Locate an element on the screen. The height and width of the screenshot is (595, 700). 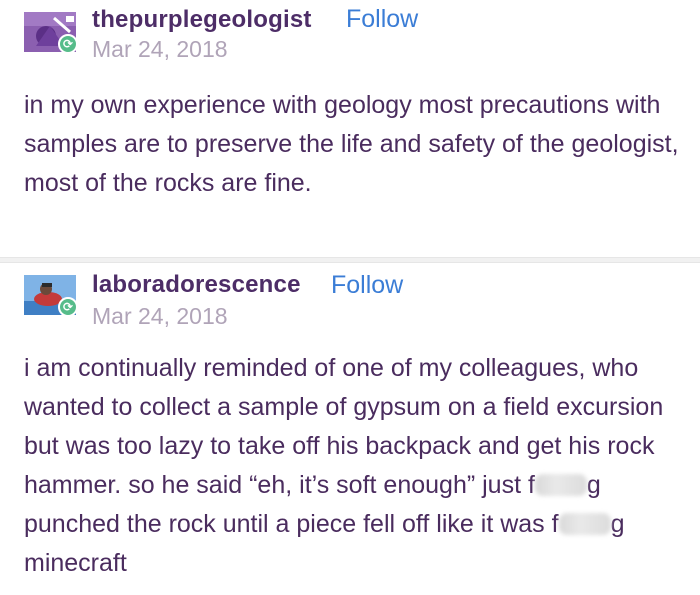
laboradorescence-avatar-icon: ⟳ is located at coordinates (51, 296).